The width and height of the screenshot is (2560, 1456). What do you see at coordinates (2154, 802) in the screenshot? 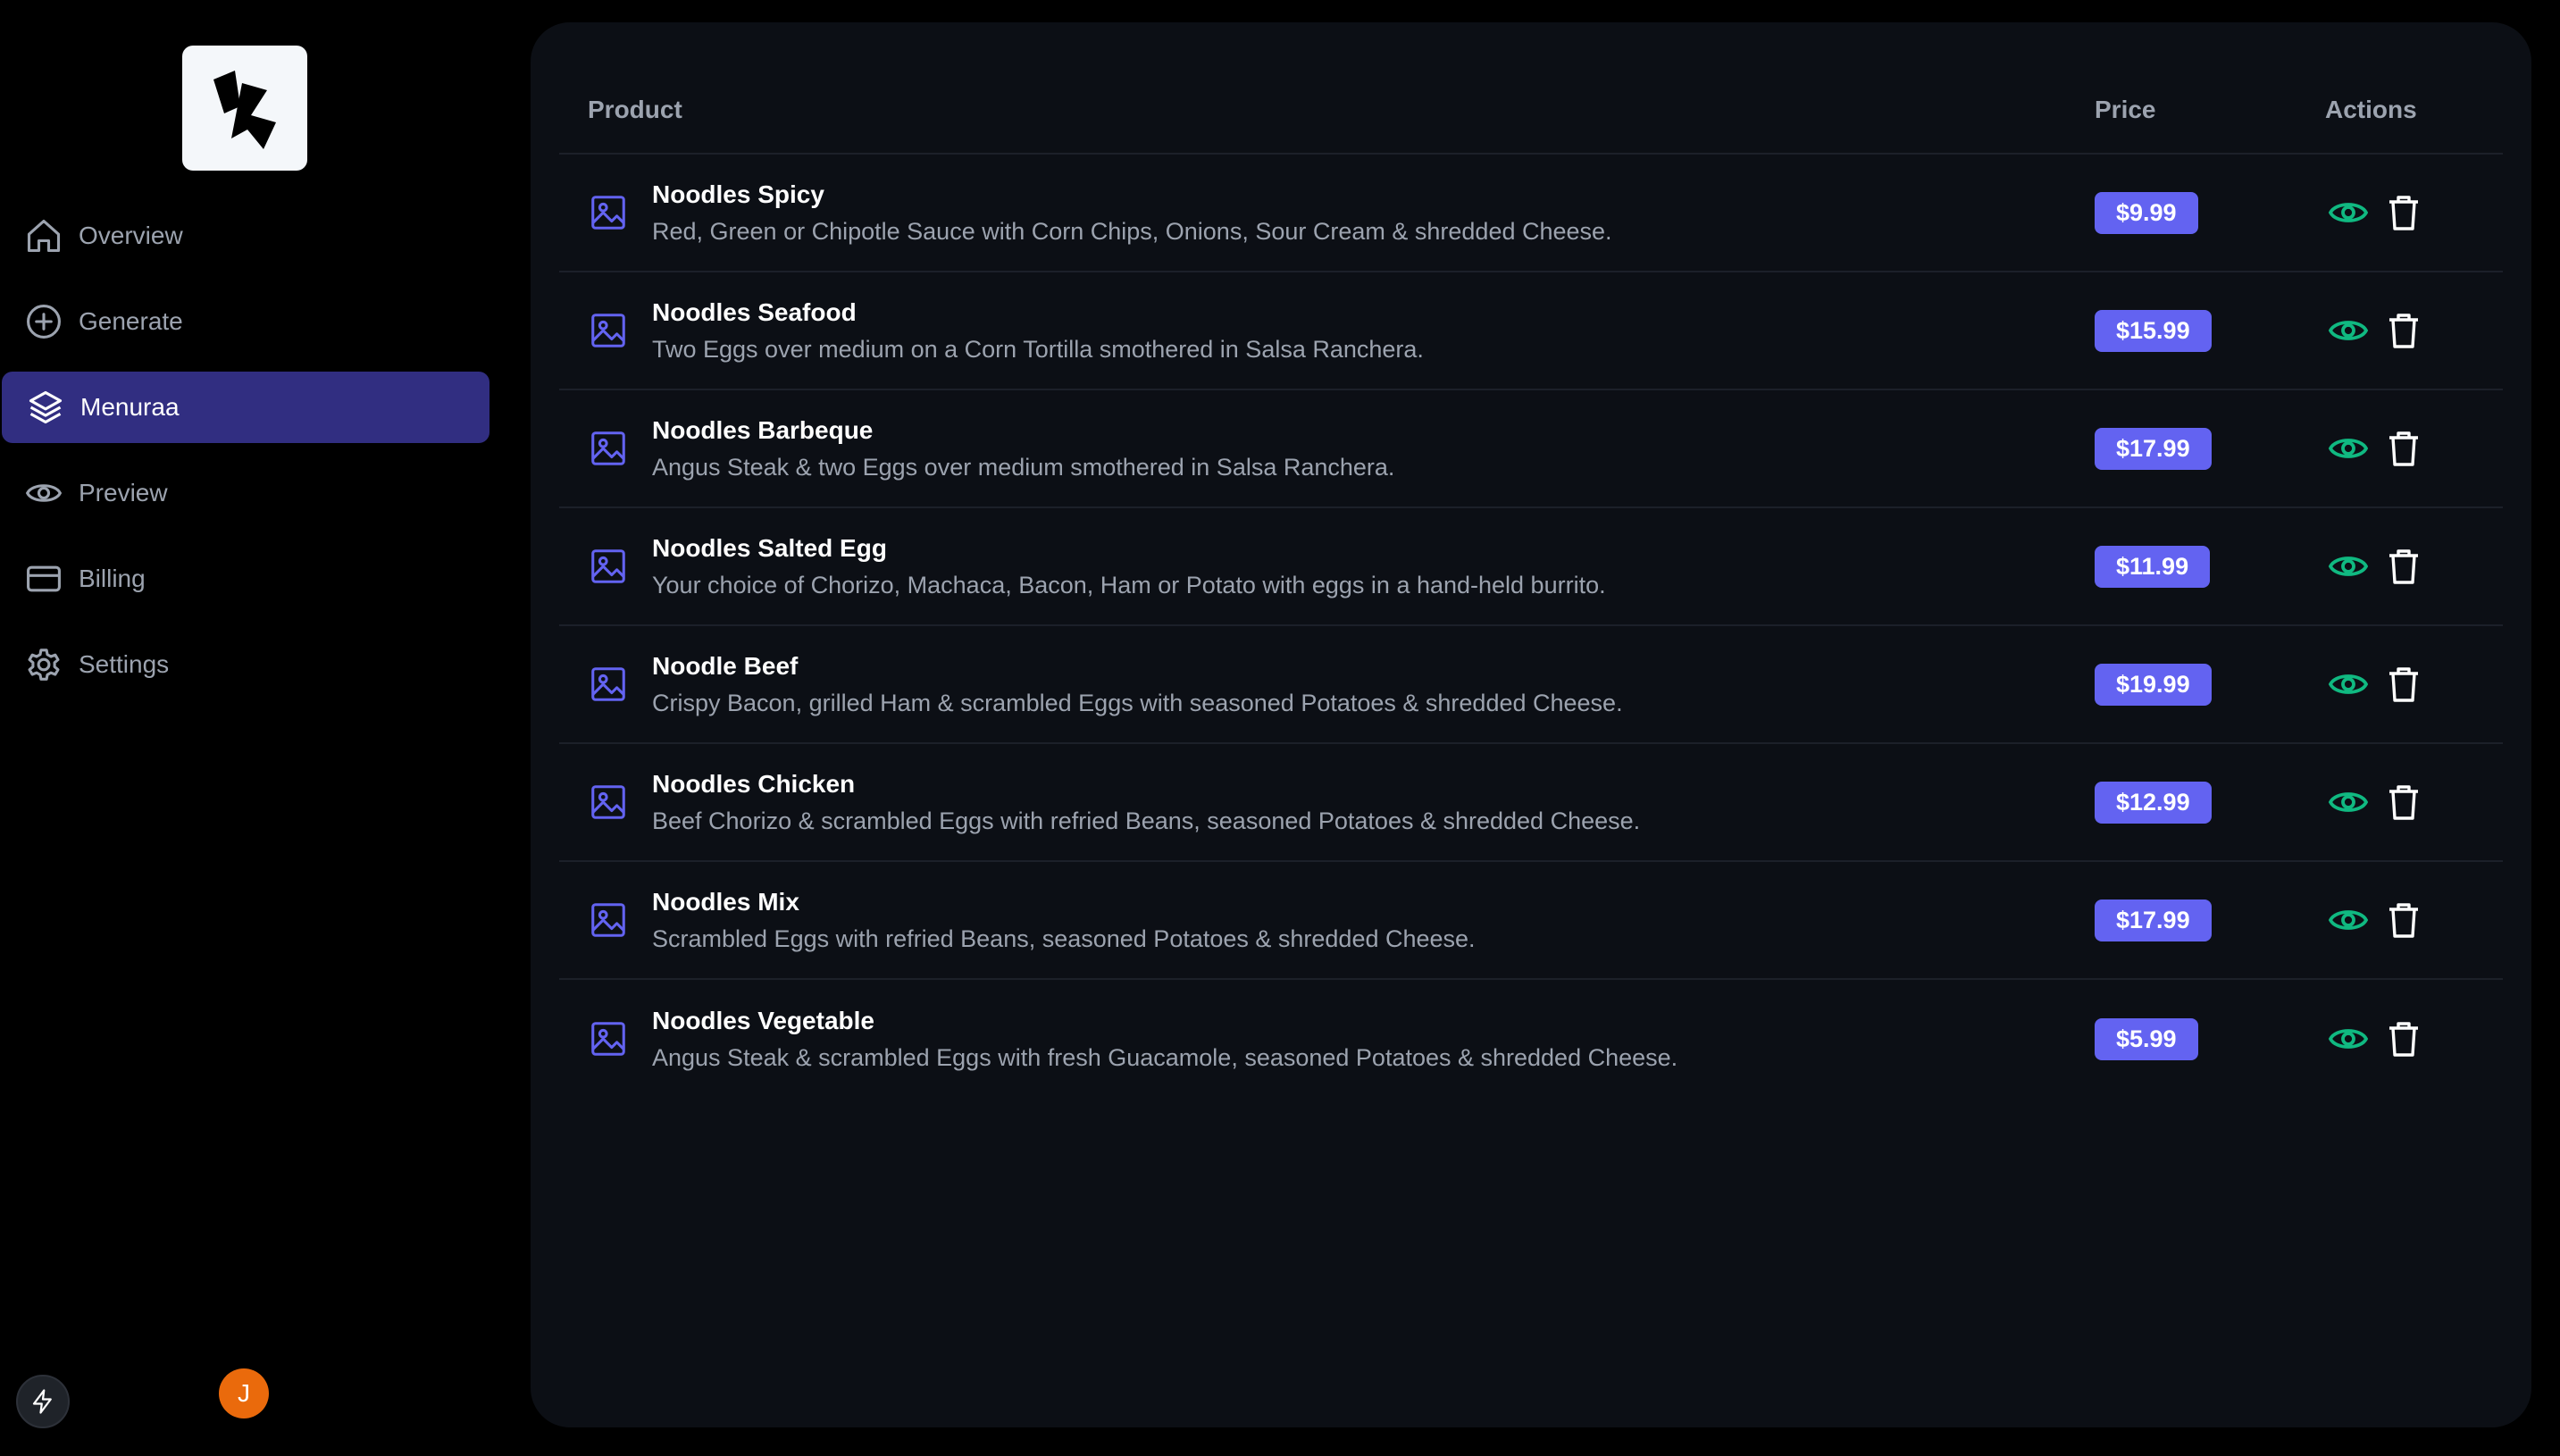
I see `price-badge: $12.99` at bounding box center [2154, 802].